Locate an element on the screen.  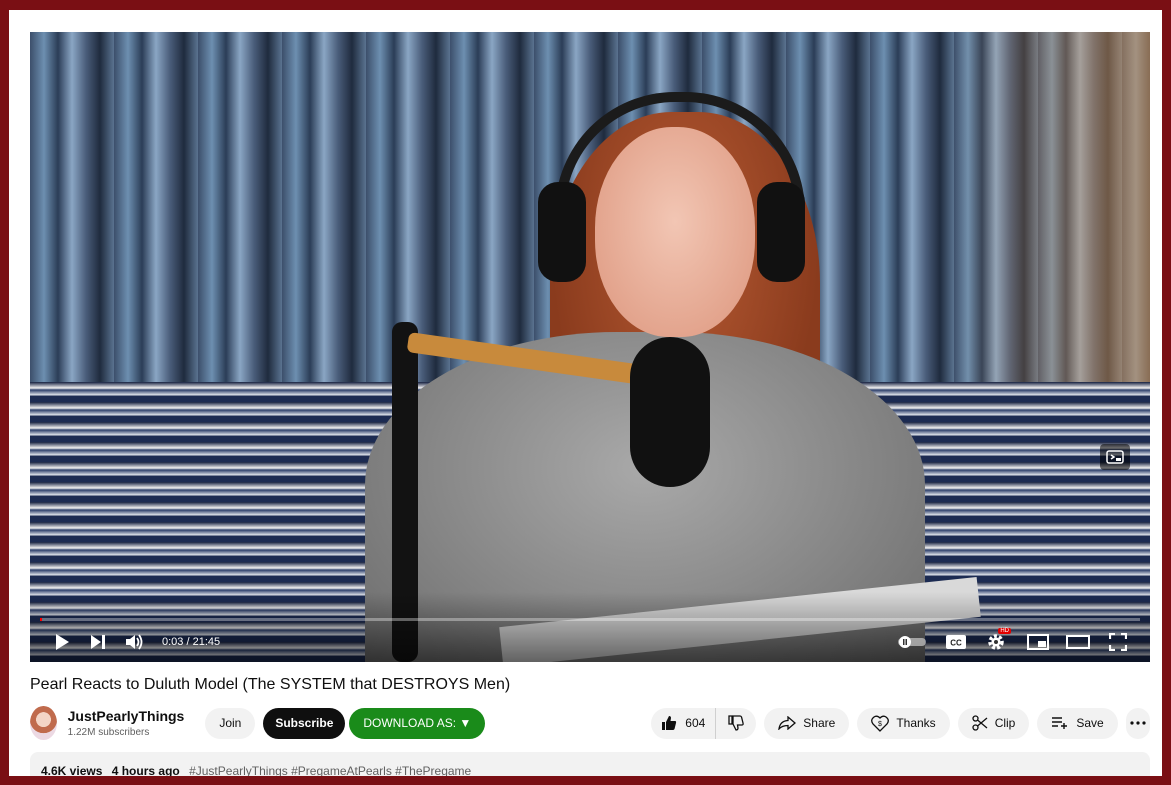
thanks-button: $ Thanks is located at coordinates (903, 723).